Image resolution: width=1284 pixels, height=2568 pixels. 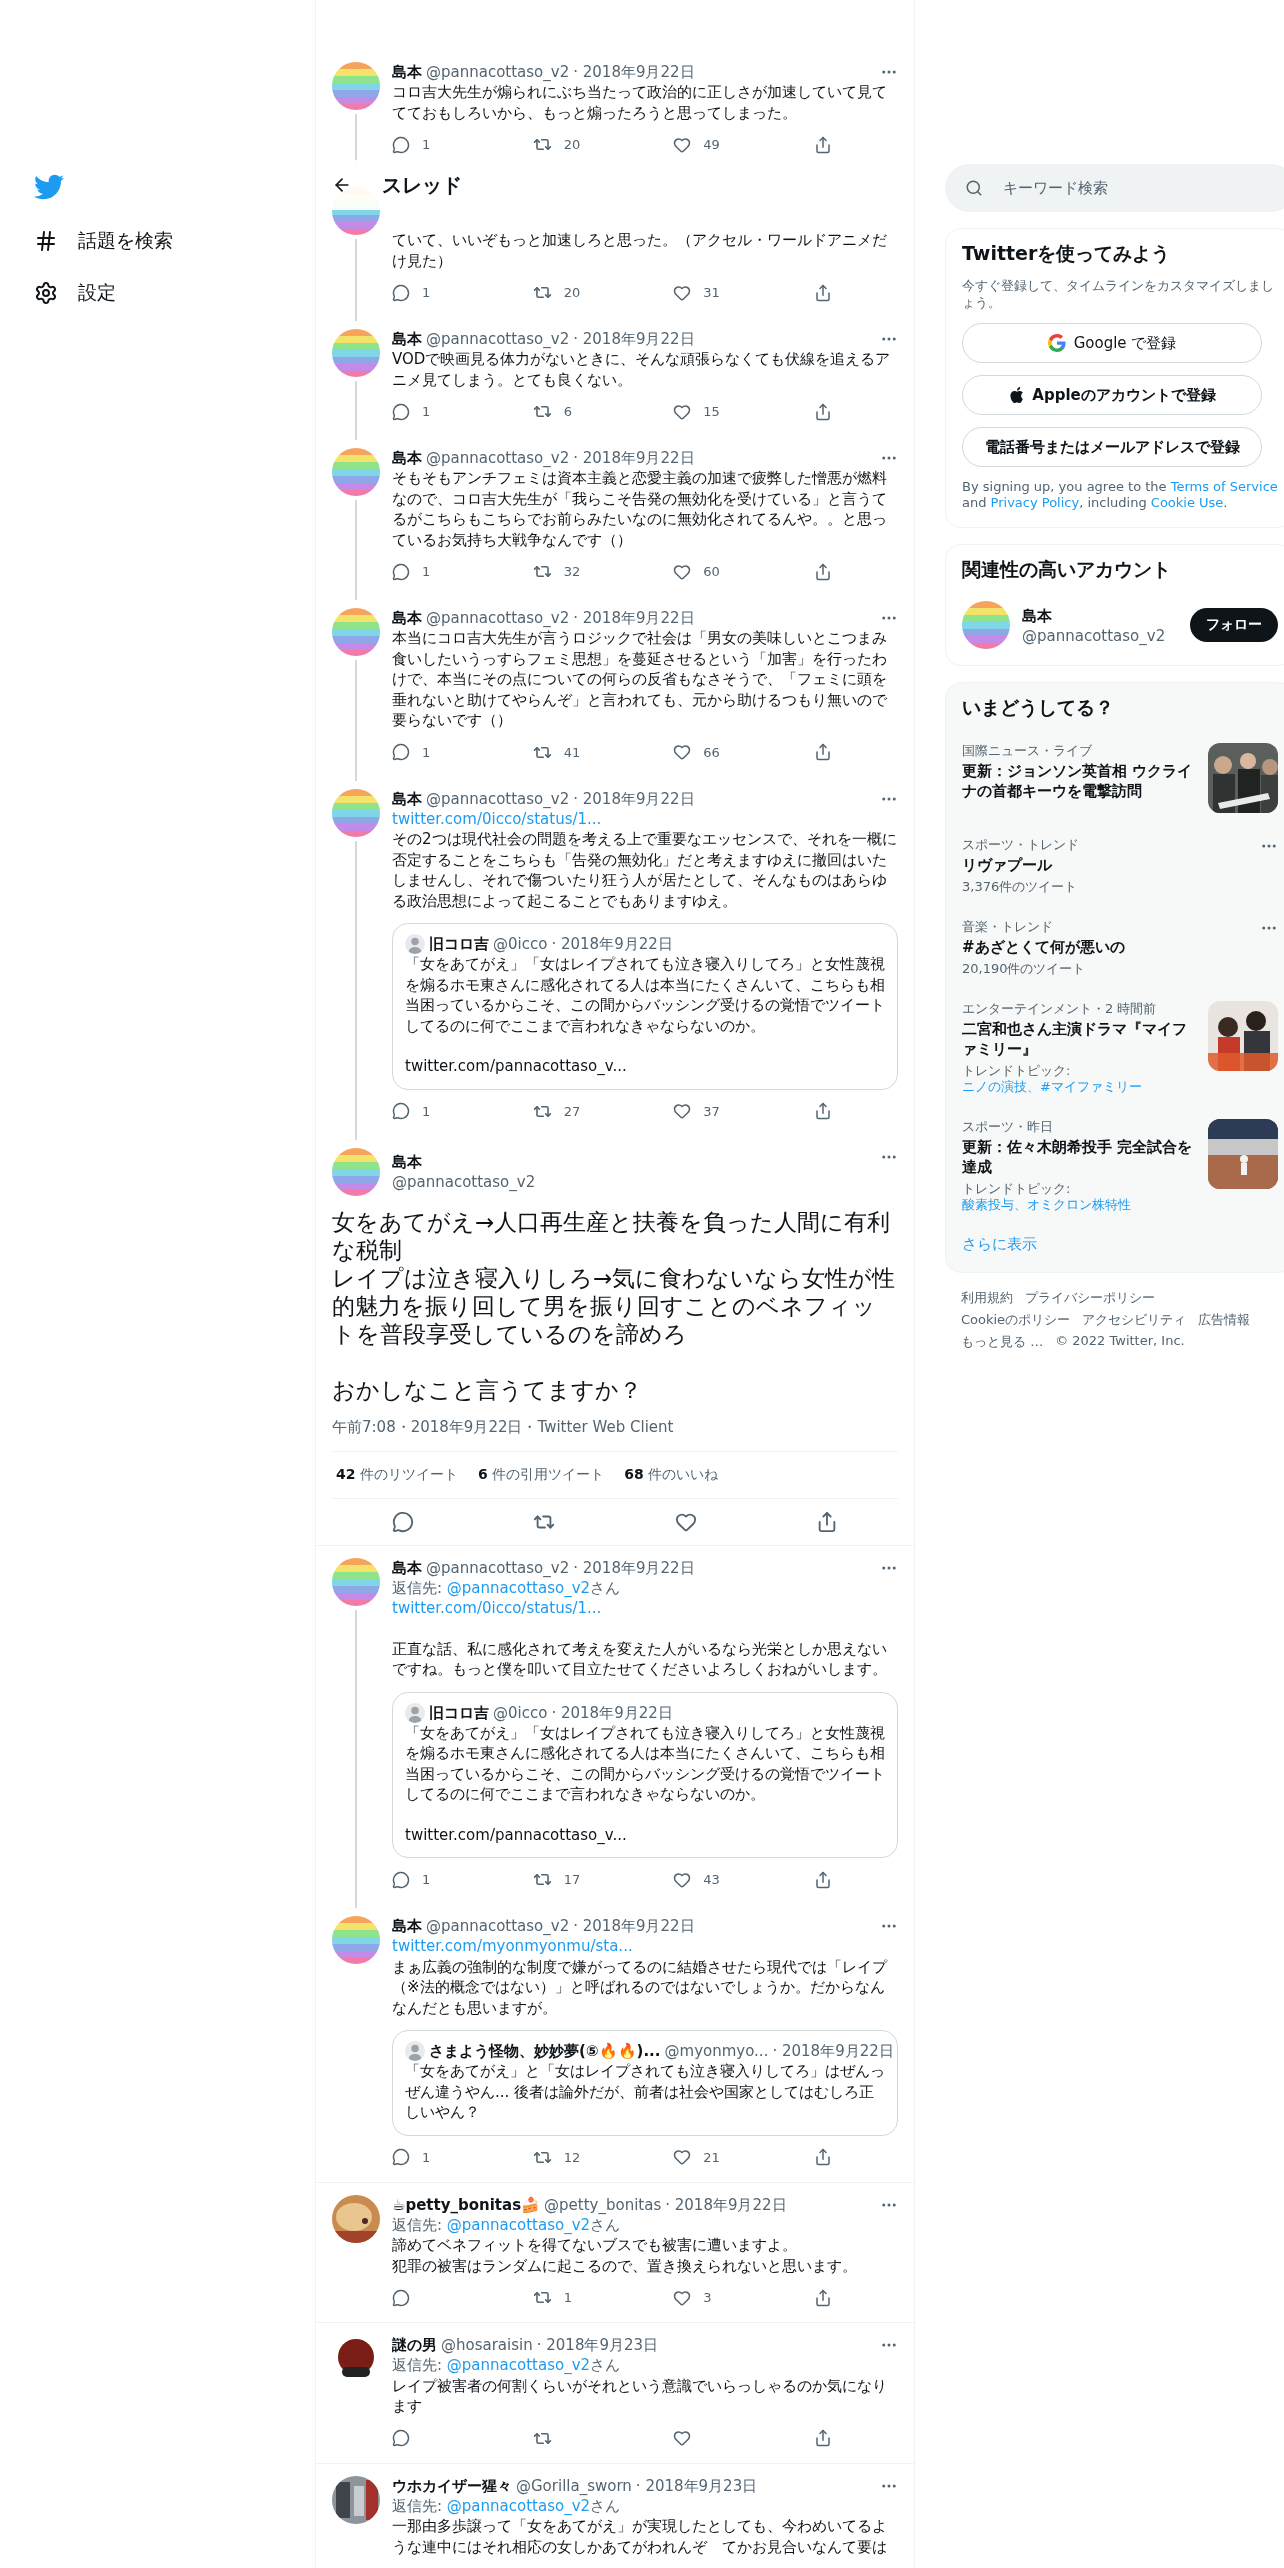 What do you see at coordinates (1234, 625) in the screenshot?
I see `follow-button: フォロー` at bounding box center [1234, 625].